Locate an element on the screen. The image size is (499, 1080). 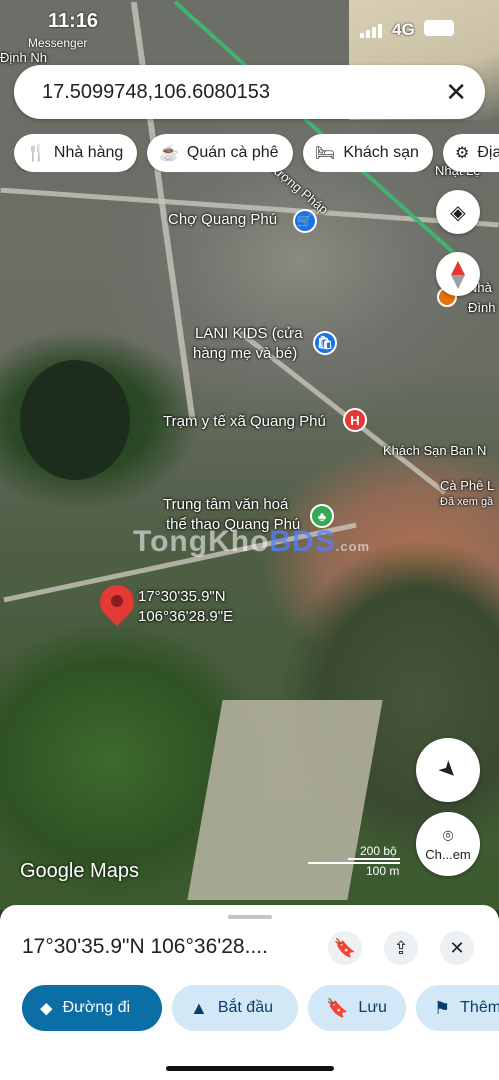
compass-button is located at coordinates (458, 274).